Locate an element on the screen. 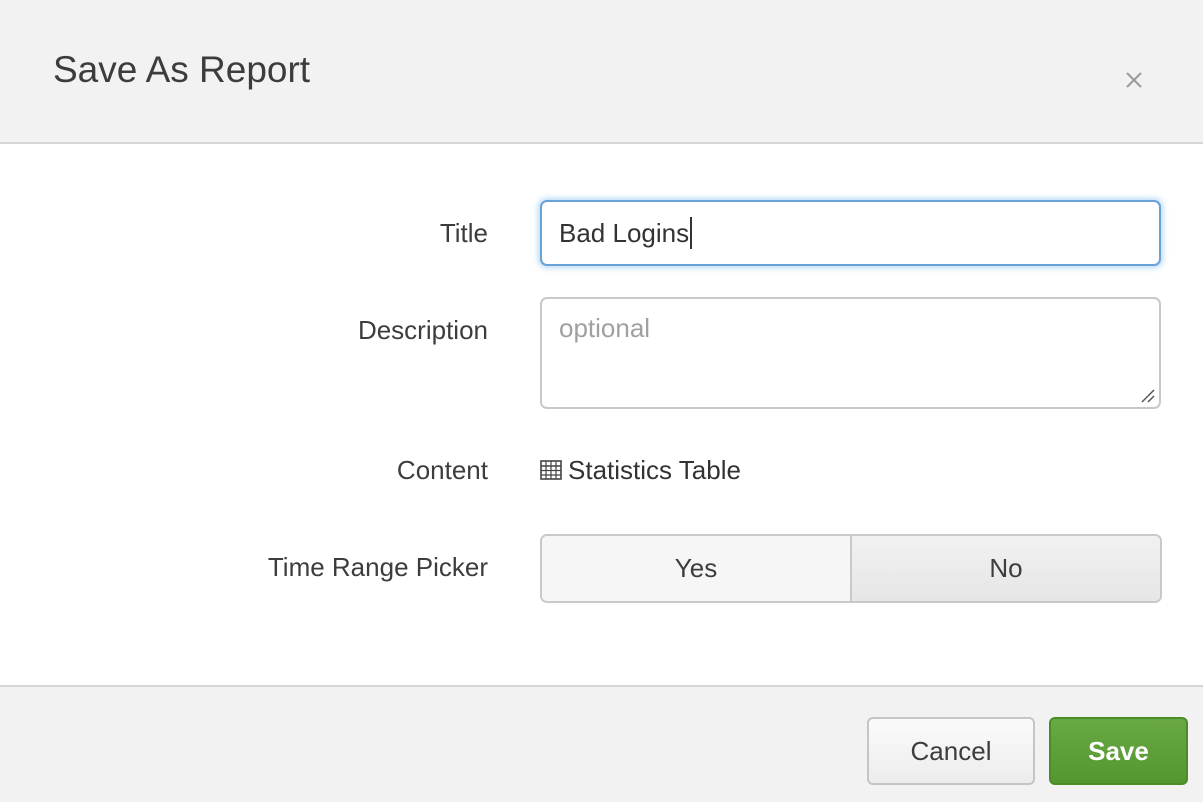 The image size is (1203, 802). time-range-yes-option: Yes is located at coordinates (697, 568).